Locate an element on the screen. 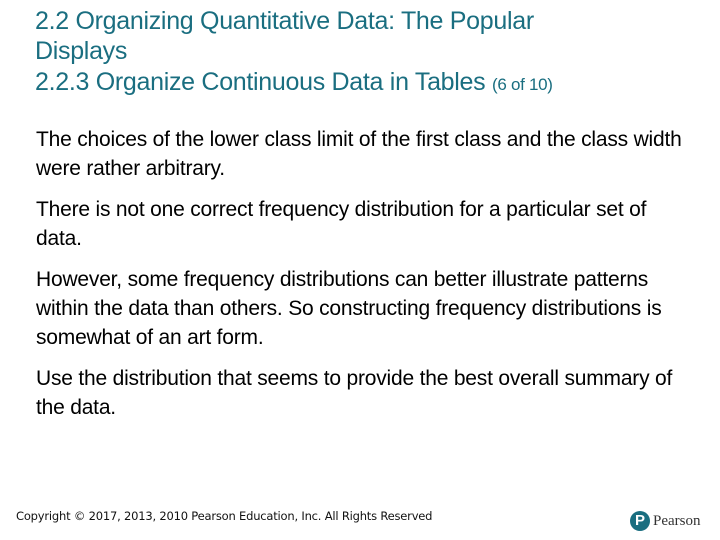 This screenshot has width=720, height=540. slide-count: (6 of 10) is located at coordinates (522, 84).